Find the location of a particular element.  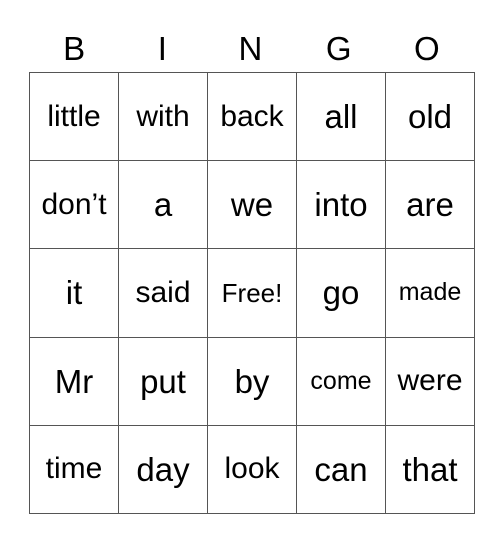

bingo-cell: made is located at coordinates (430, 293).